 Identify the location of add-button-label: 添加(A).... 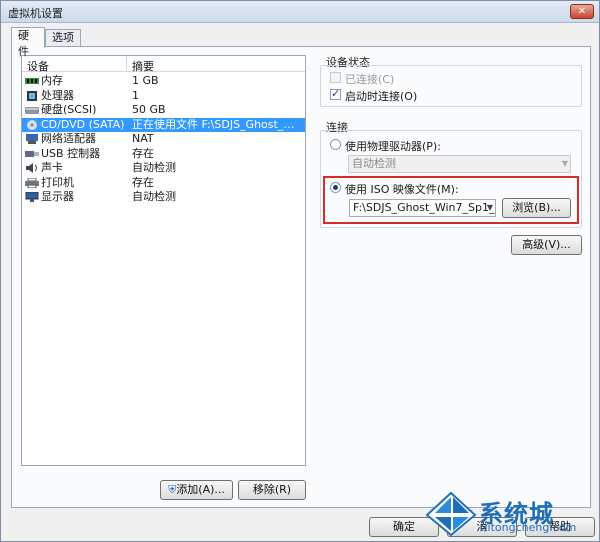
(200, 489).